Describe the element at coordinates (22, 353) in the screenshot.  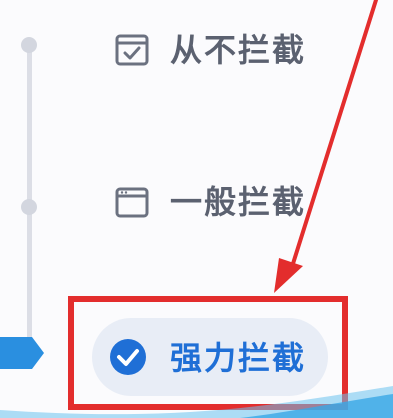
I see `level-slider-handle` at that location.